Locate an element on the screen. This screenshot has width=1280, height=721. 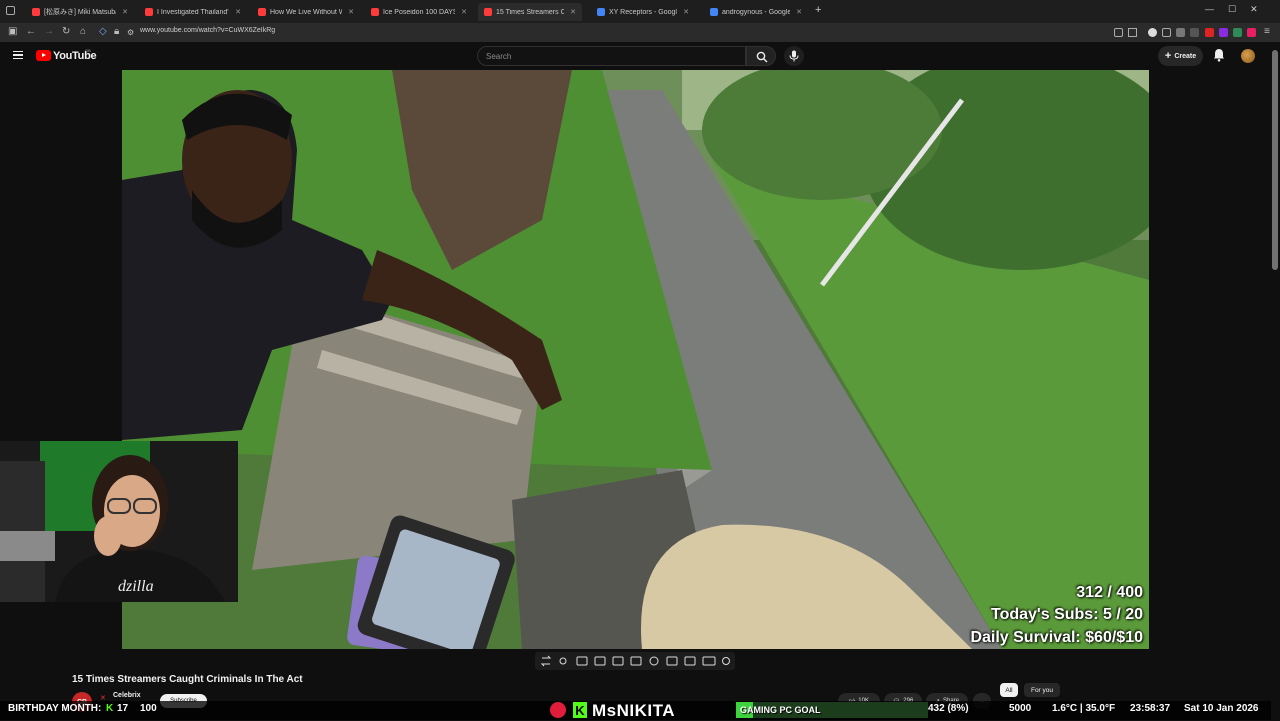
account-avatar is located at coordinates (1248, 56).